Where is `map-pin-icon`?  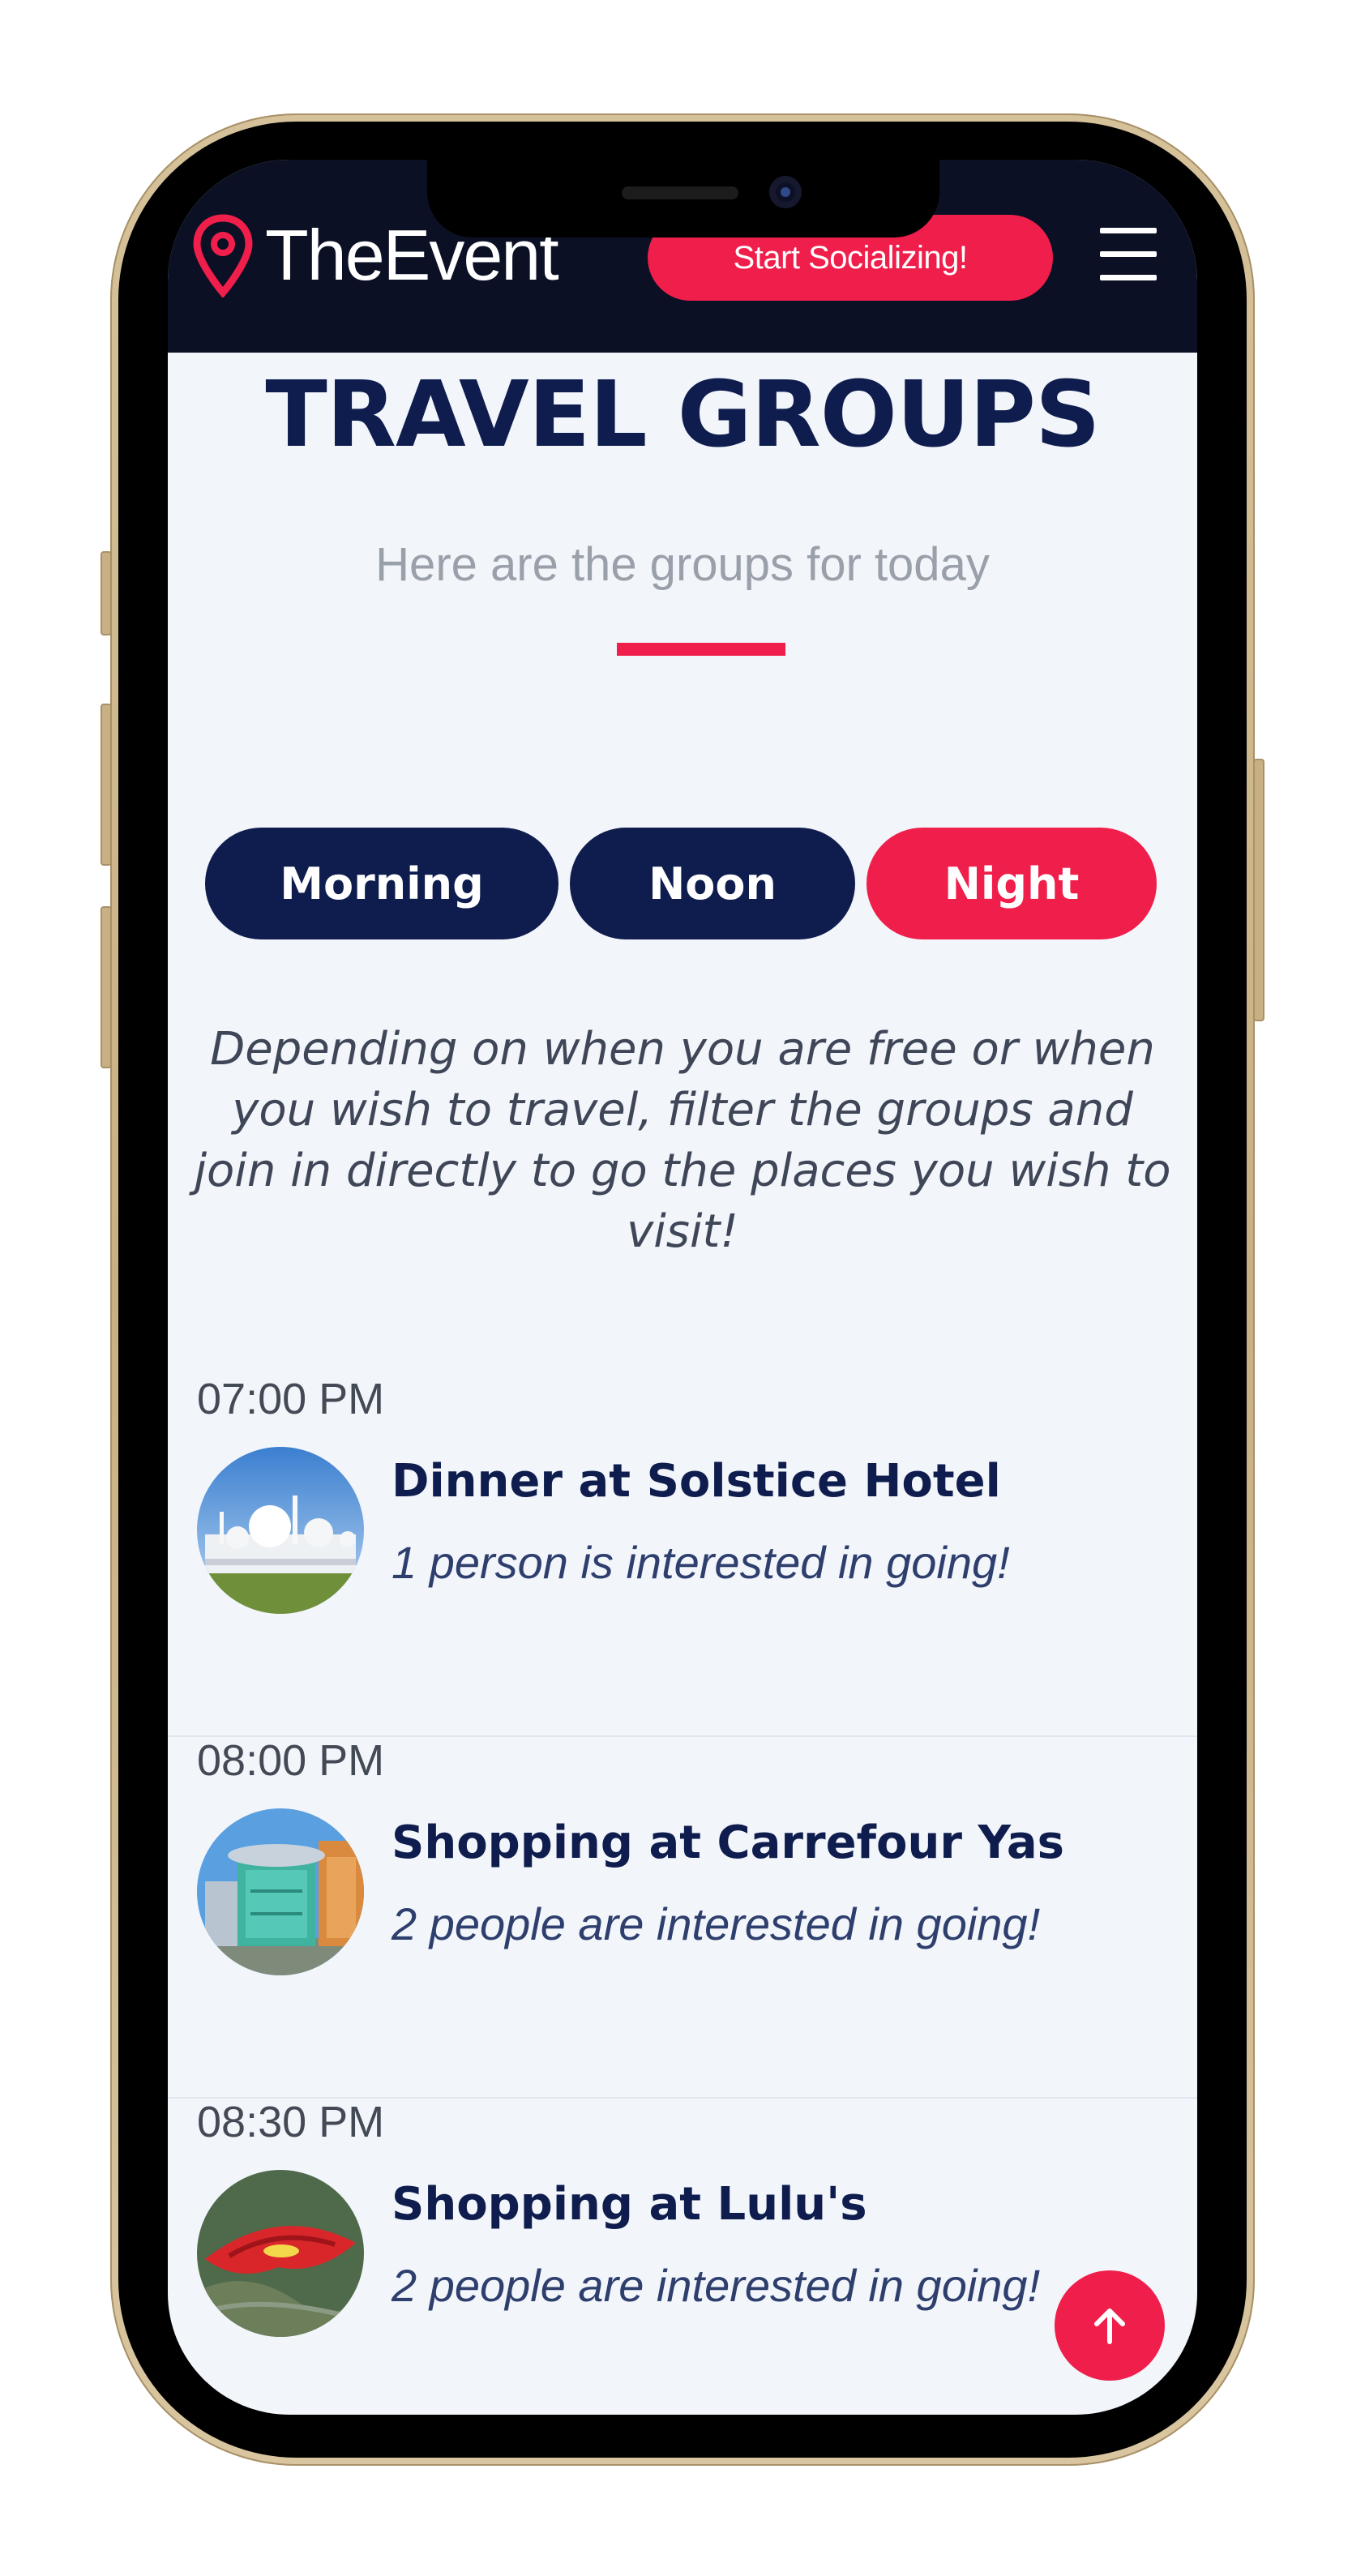
map-pin-icon is located at coordinates (223, 255).